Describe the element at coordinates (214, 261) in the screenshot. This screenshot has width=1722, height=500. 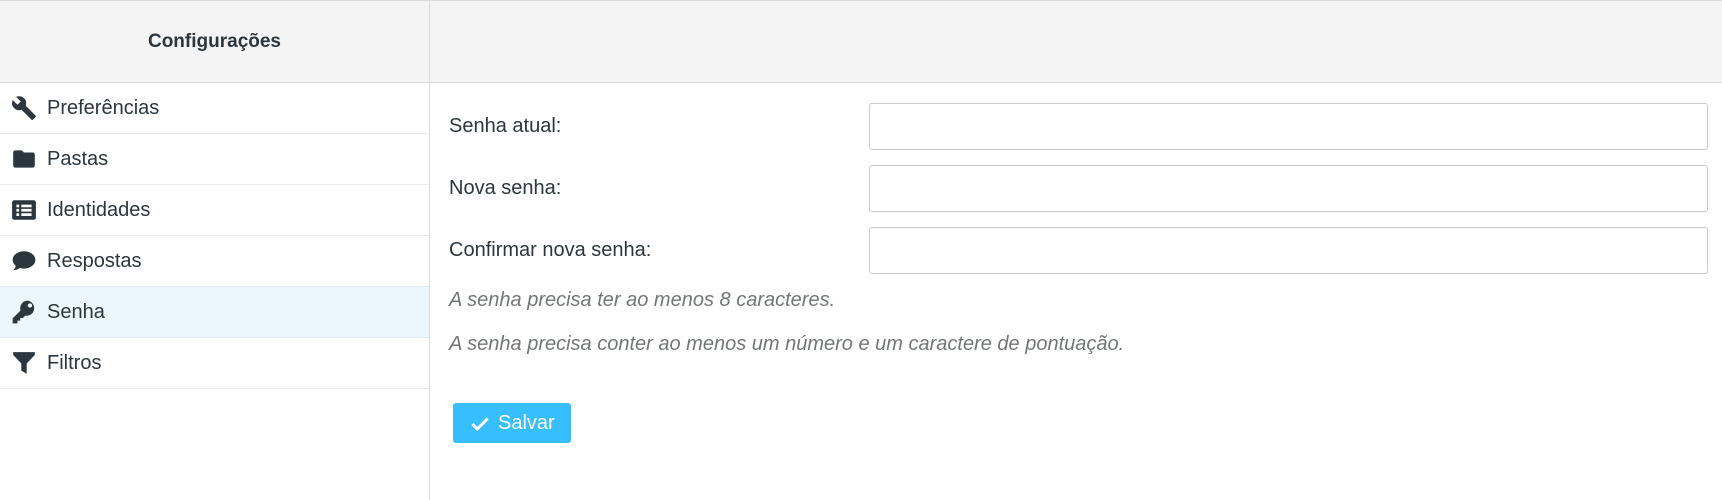
I see `sidebar-item-respostas: Respostas` at that location.